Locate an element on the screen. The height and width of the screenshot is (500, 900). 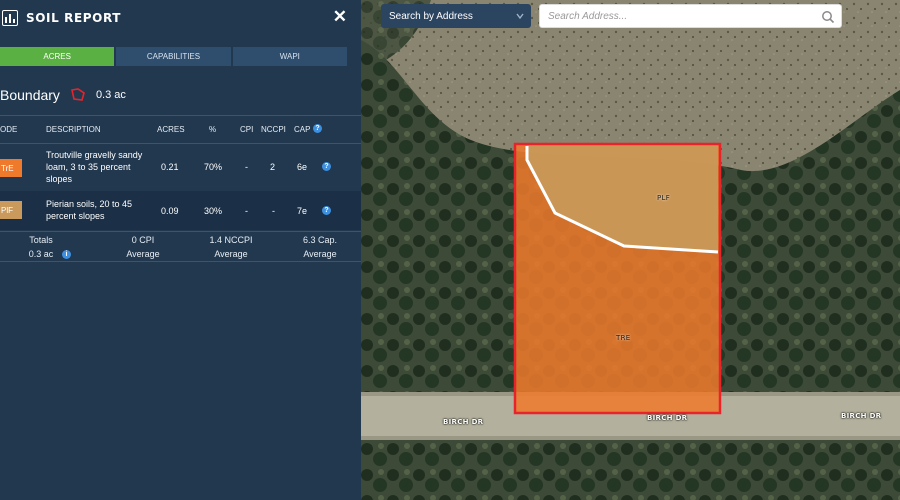
col-cap: CAP is located at coordinates (302, 129).